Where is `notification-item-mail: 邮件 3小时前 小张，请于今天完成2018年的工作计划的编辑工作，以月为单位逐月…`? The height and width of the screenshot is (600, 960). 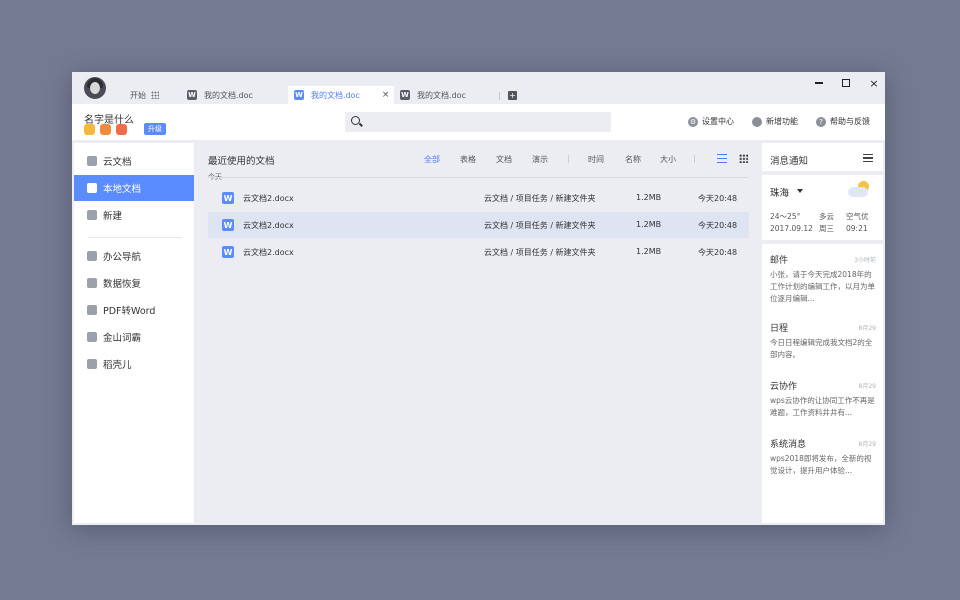 notification-item-mail: 邮件 3小时前 小张，请于今天完成2018年的工作计划的编辑工作，以月为单位逐月… is located at coordinates (823, 279).